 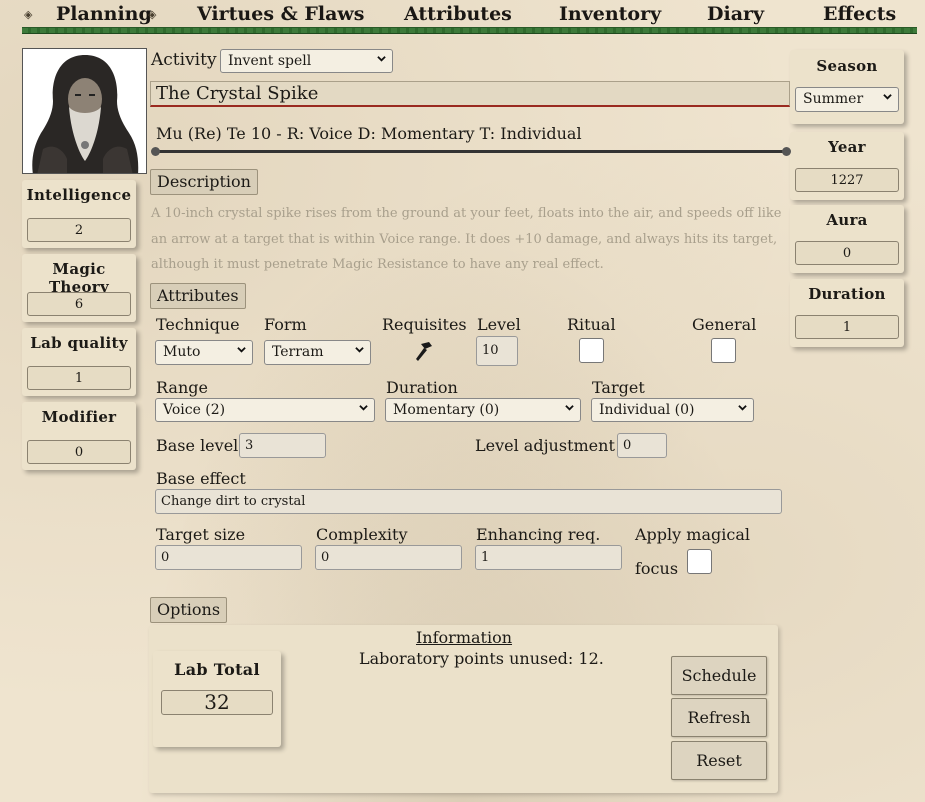 What do you see at coordinates (499, 324) in the screenshot?
I see `level-label: Level` at bounding box center [499, 324].